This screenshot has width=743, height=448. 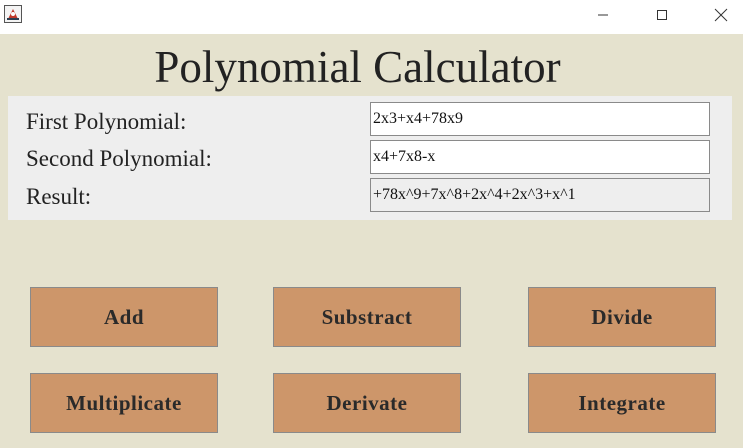 I want to click on first-polynomial-input, so click(x=540, y=119).